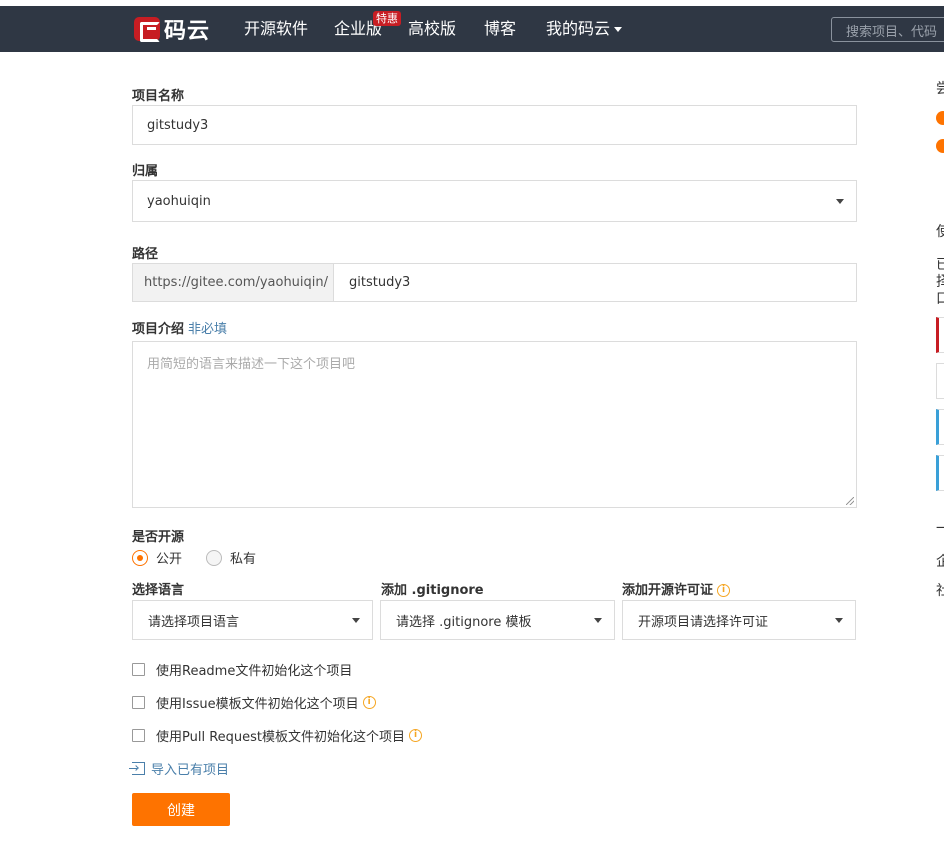 The width and height of the screenshot is (944, 848). What do you see at coordinates (187, 31) in the screenshot?
I see `logo-text: 码云` at bounding box center [187, 31].